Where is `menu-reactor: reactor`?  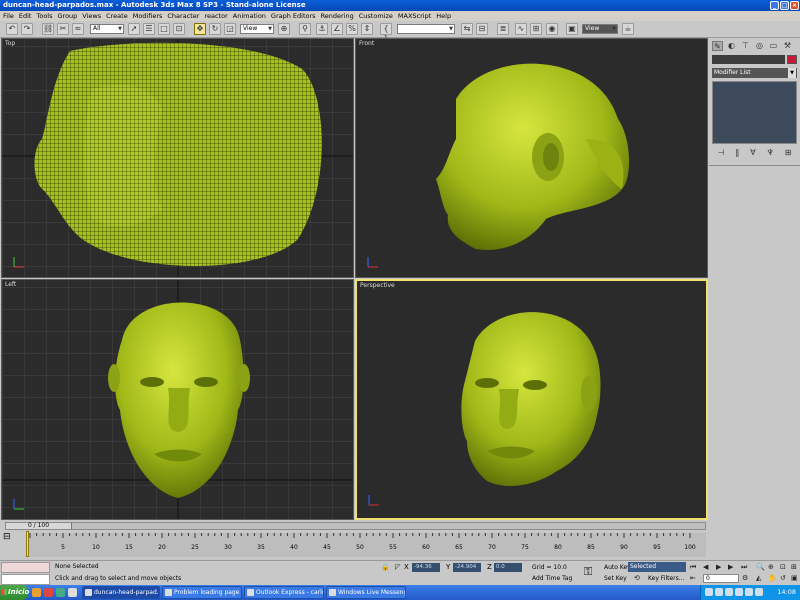
menu-reactor: reactor is located at coordinates (215, 16).